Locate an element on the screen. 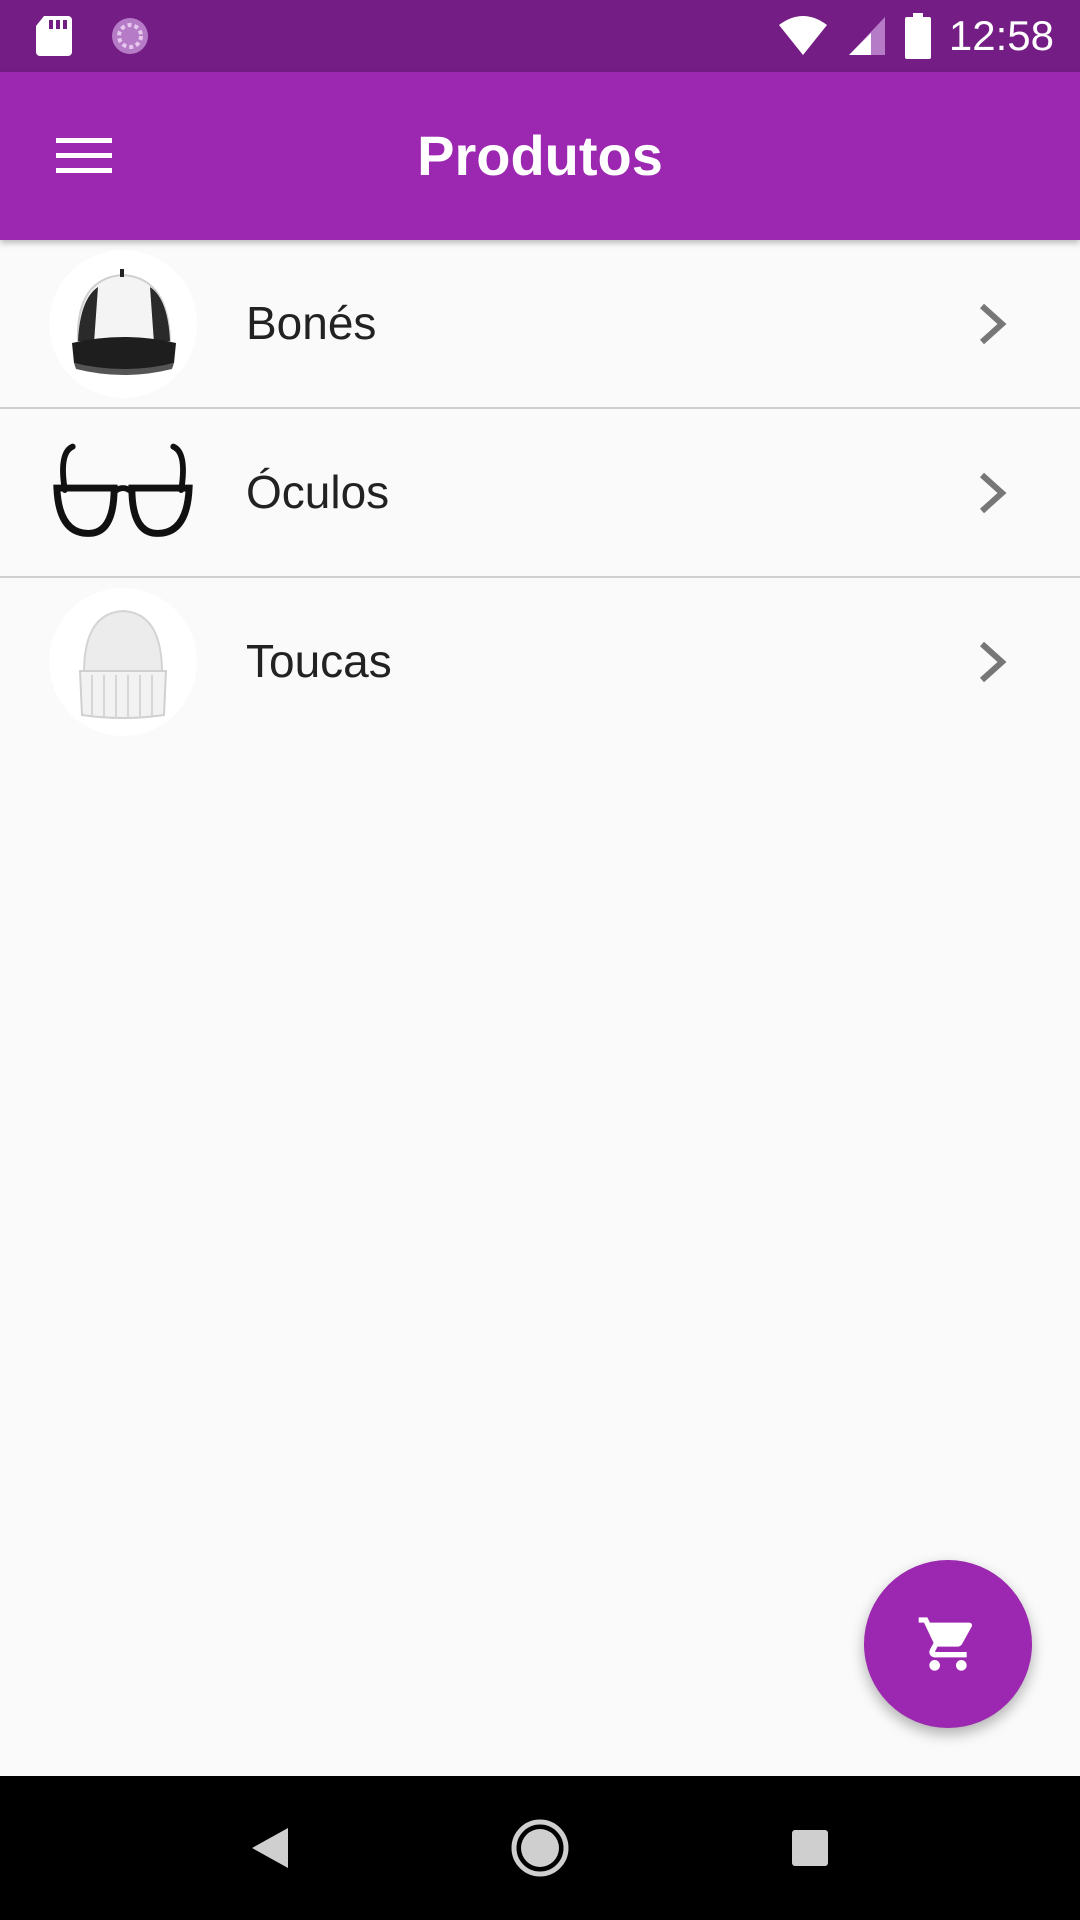 Image resolution: width=1080 pixels, height=1920 pixels. shopping-cart-icon is located at coordinates (945, 1644).